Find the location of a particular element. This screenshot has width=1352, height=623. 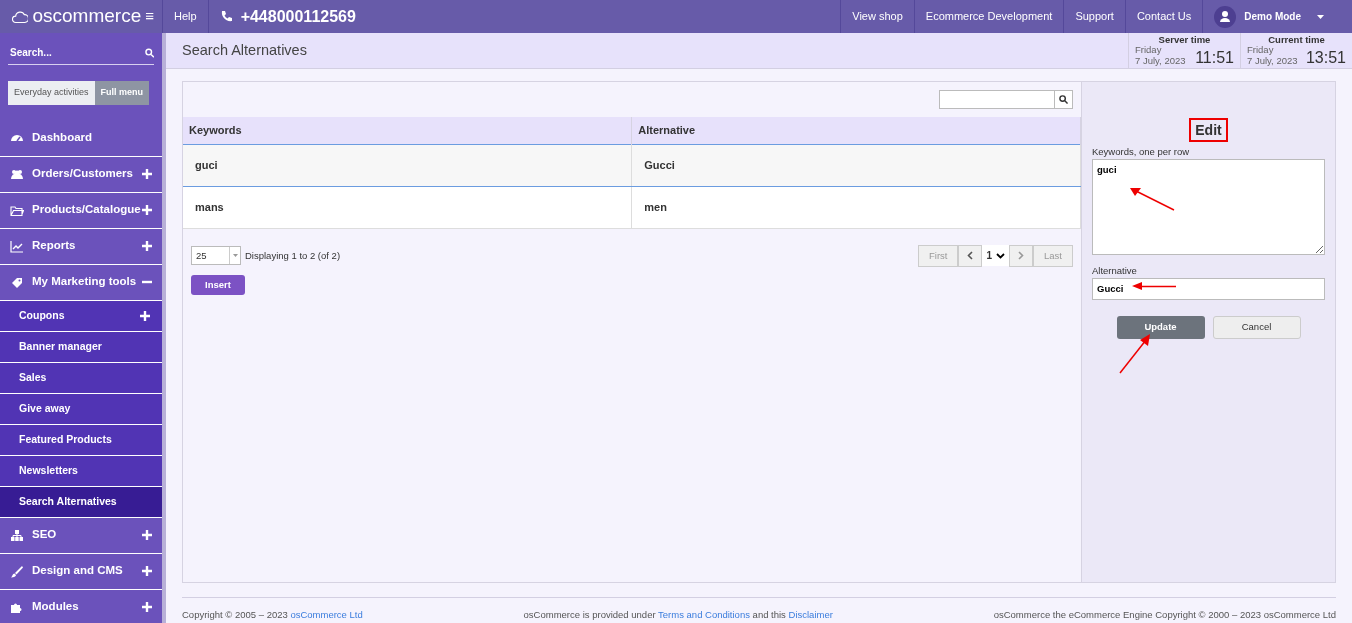

footer-link: Terms and Conditions is located at coordinates (704, 614).